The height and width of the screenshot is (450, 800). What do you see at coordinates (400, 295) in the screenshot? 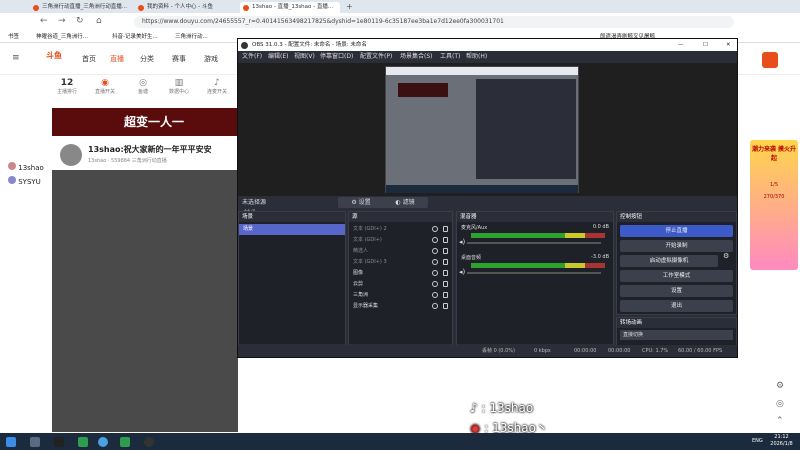
I see `source-item: 三角洲` at bounding box center [400, 295].